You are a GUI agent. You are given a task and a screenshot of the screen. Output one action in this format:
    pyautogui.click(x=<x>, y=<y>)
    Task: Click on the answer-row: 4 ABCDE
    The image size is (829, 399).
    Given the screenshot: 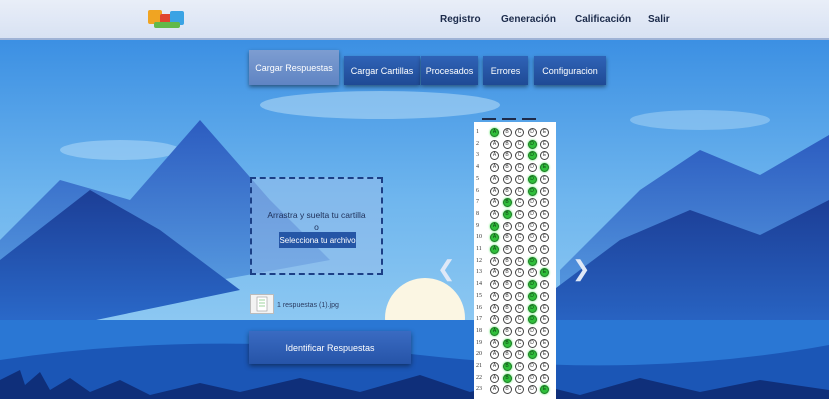 What is the action you would take?
    pyautogui.click(x=515, y=168)
    